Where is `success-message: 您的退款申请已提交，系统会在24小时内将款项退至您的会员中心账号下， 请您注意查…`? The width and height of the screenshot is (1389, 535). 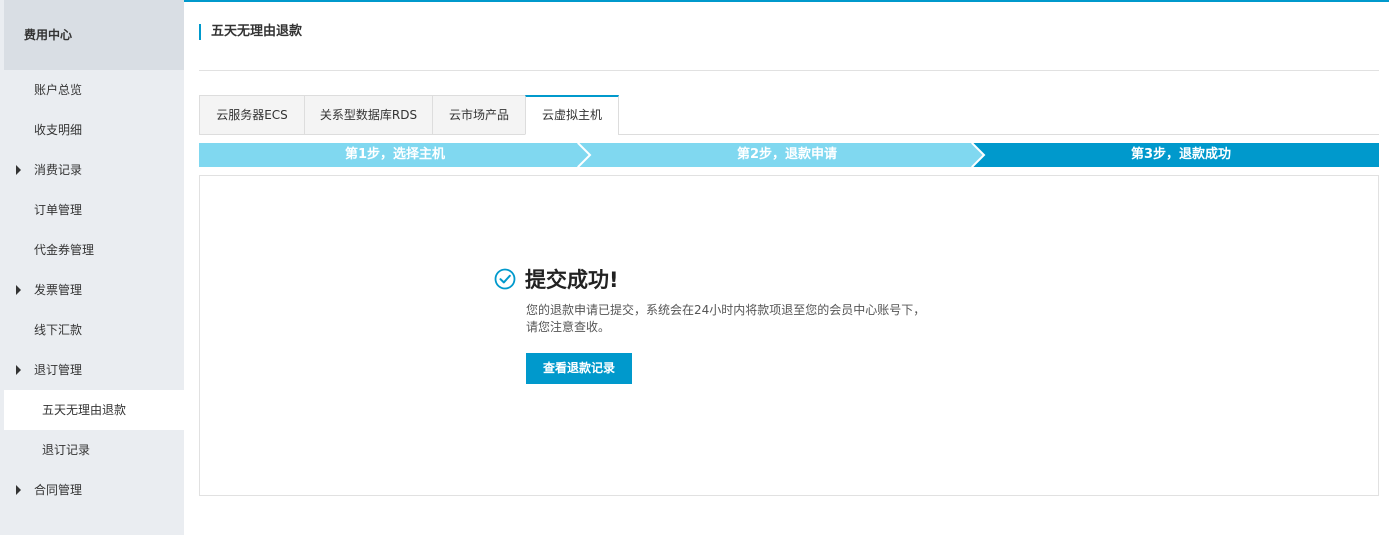 success-message: 您的退款申请已提交，系统会在24小时内将款项退至您的会员中心账号下， 请您注意查… is located at coordinates (736, 319).